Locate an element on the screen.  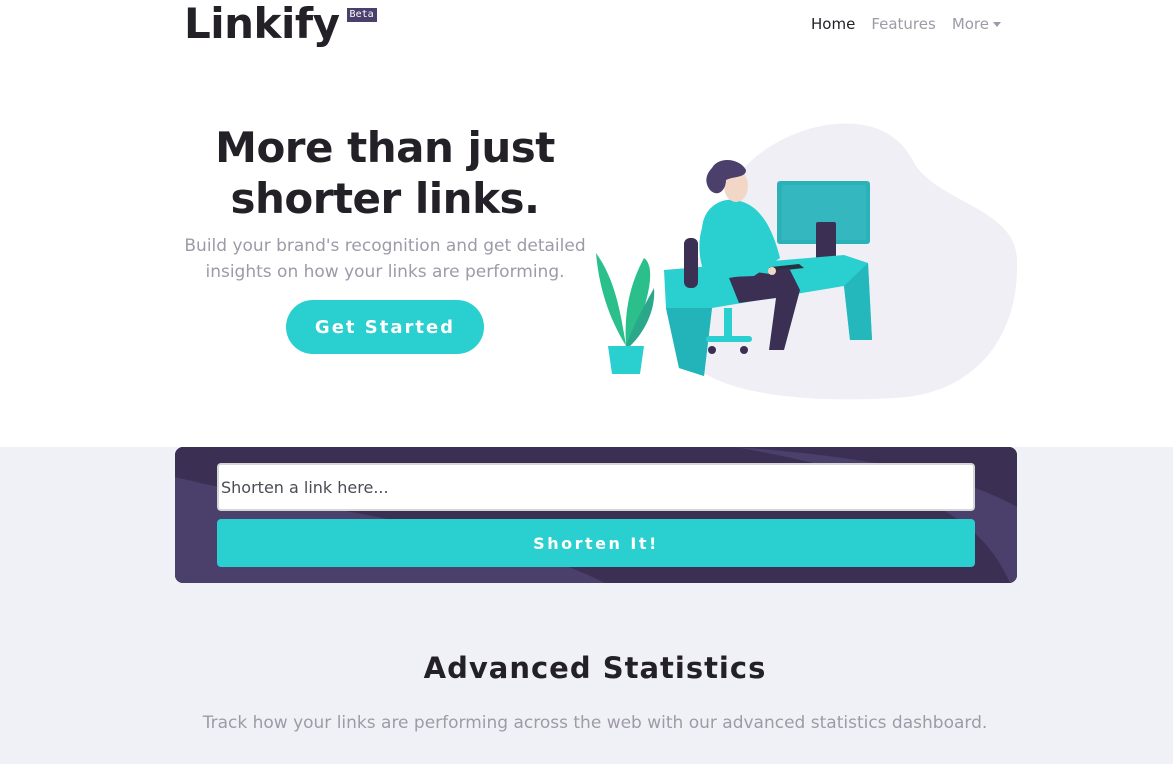
get-started-button: Get Started is located at coordinates (385, 327).